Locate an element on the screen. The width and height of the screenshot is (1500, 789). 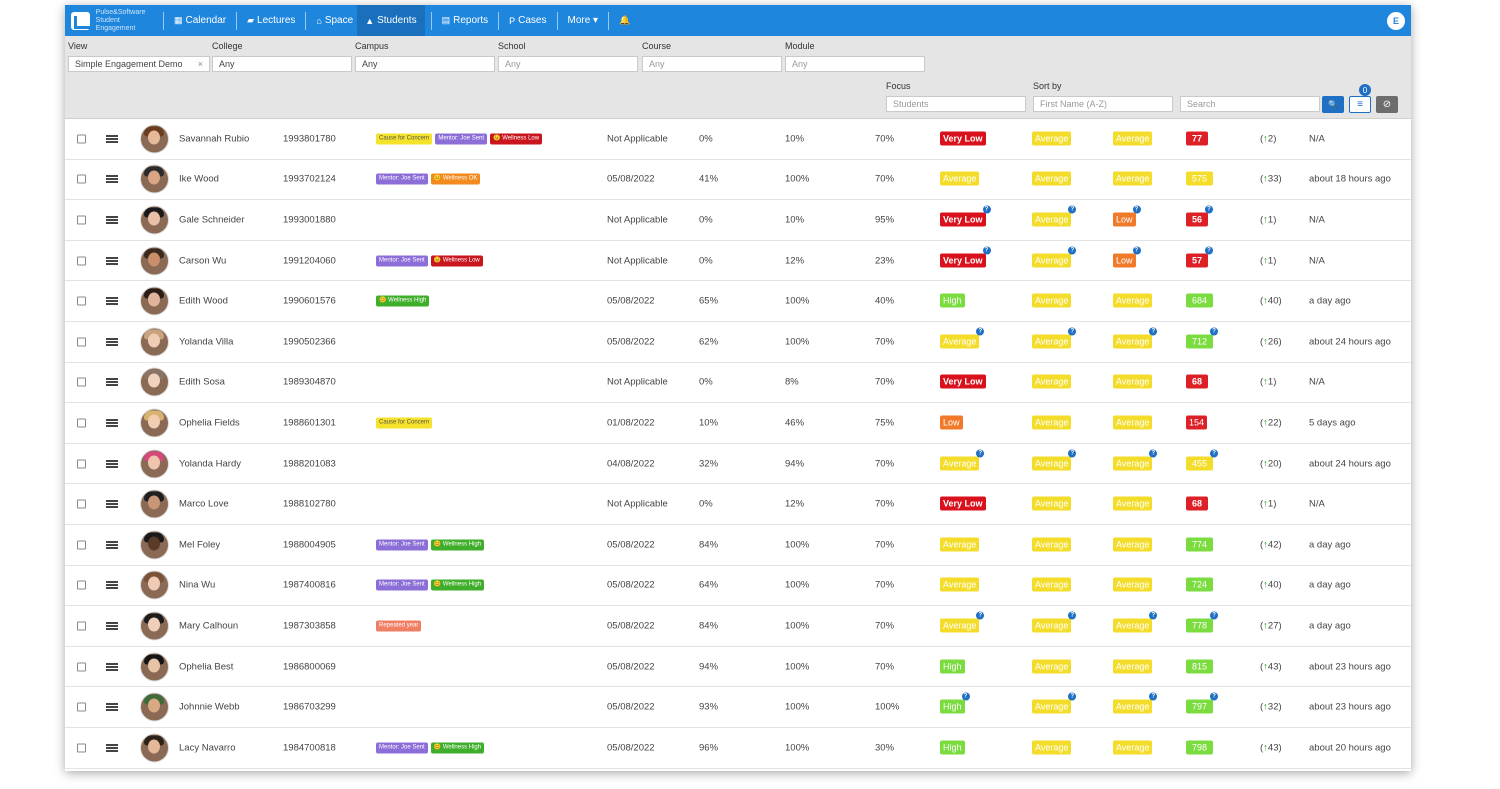
nav-more-dropdown: More ▾ is located at coordinates (583, 20).